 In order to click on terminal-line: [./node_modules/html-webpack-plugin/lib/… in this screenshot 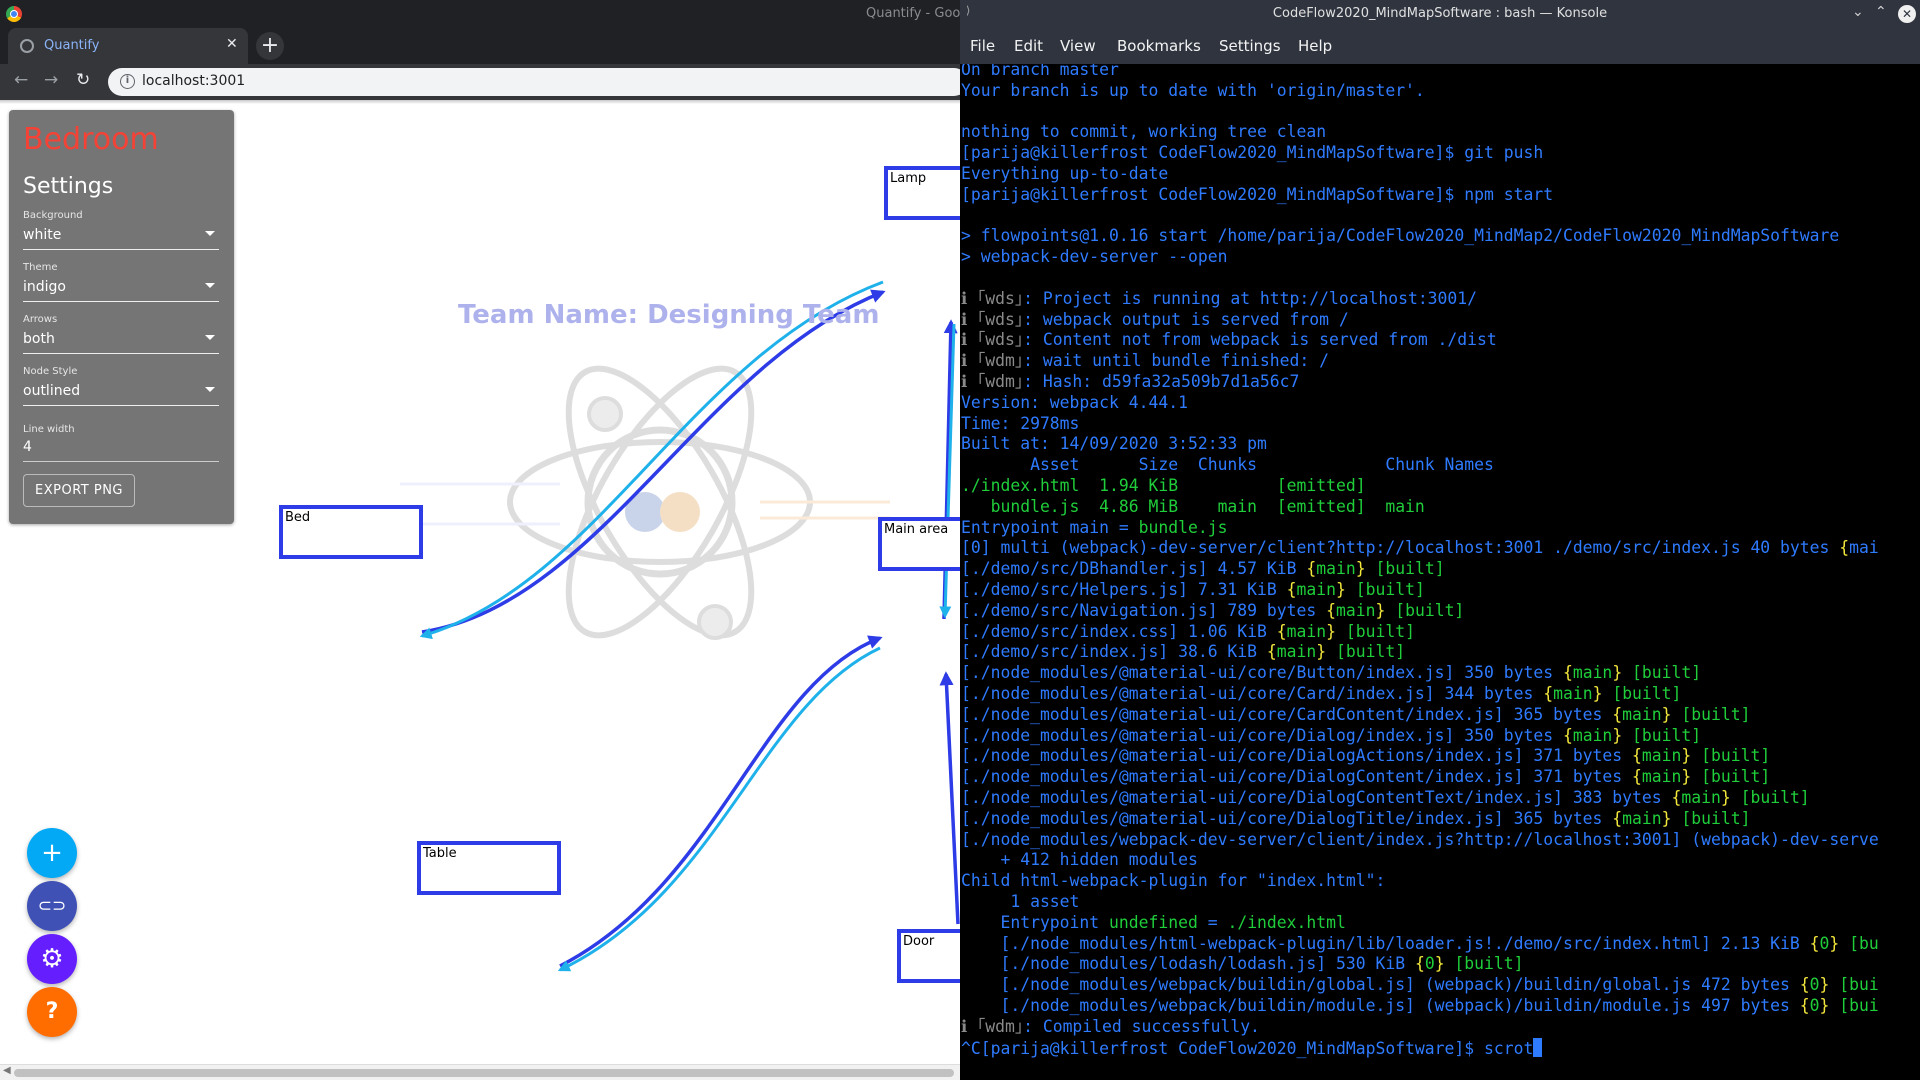, I will do `click(1419, 944)`.